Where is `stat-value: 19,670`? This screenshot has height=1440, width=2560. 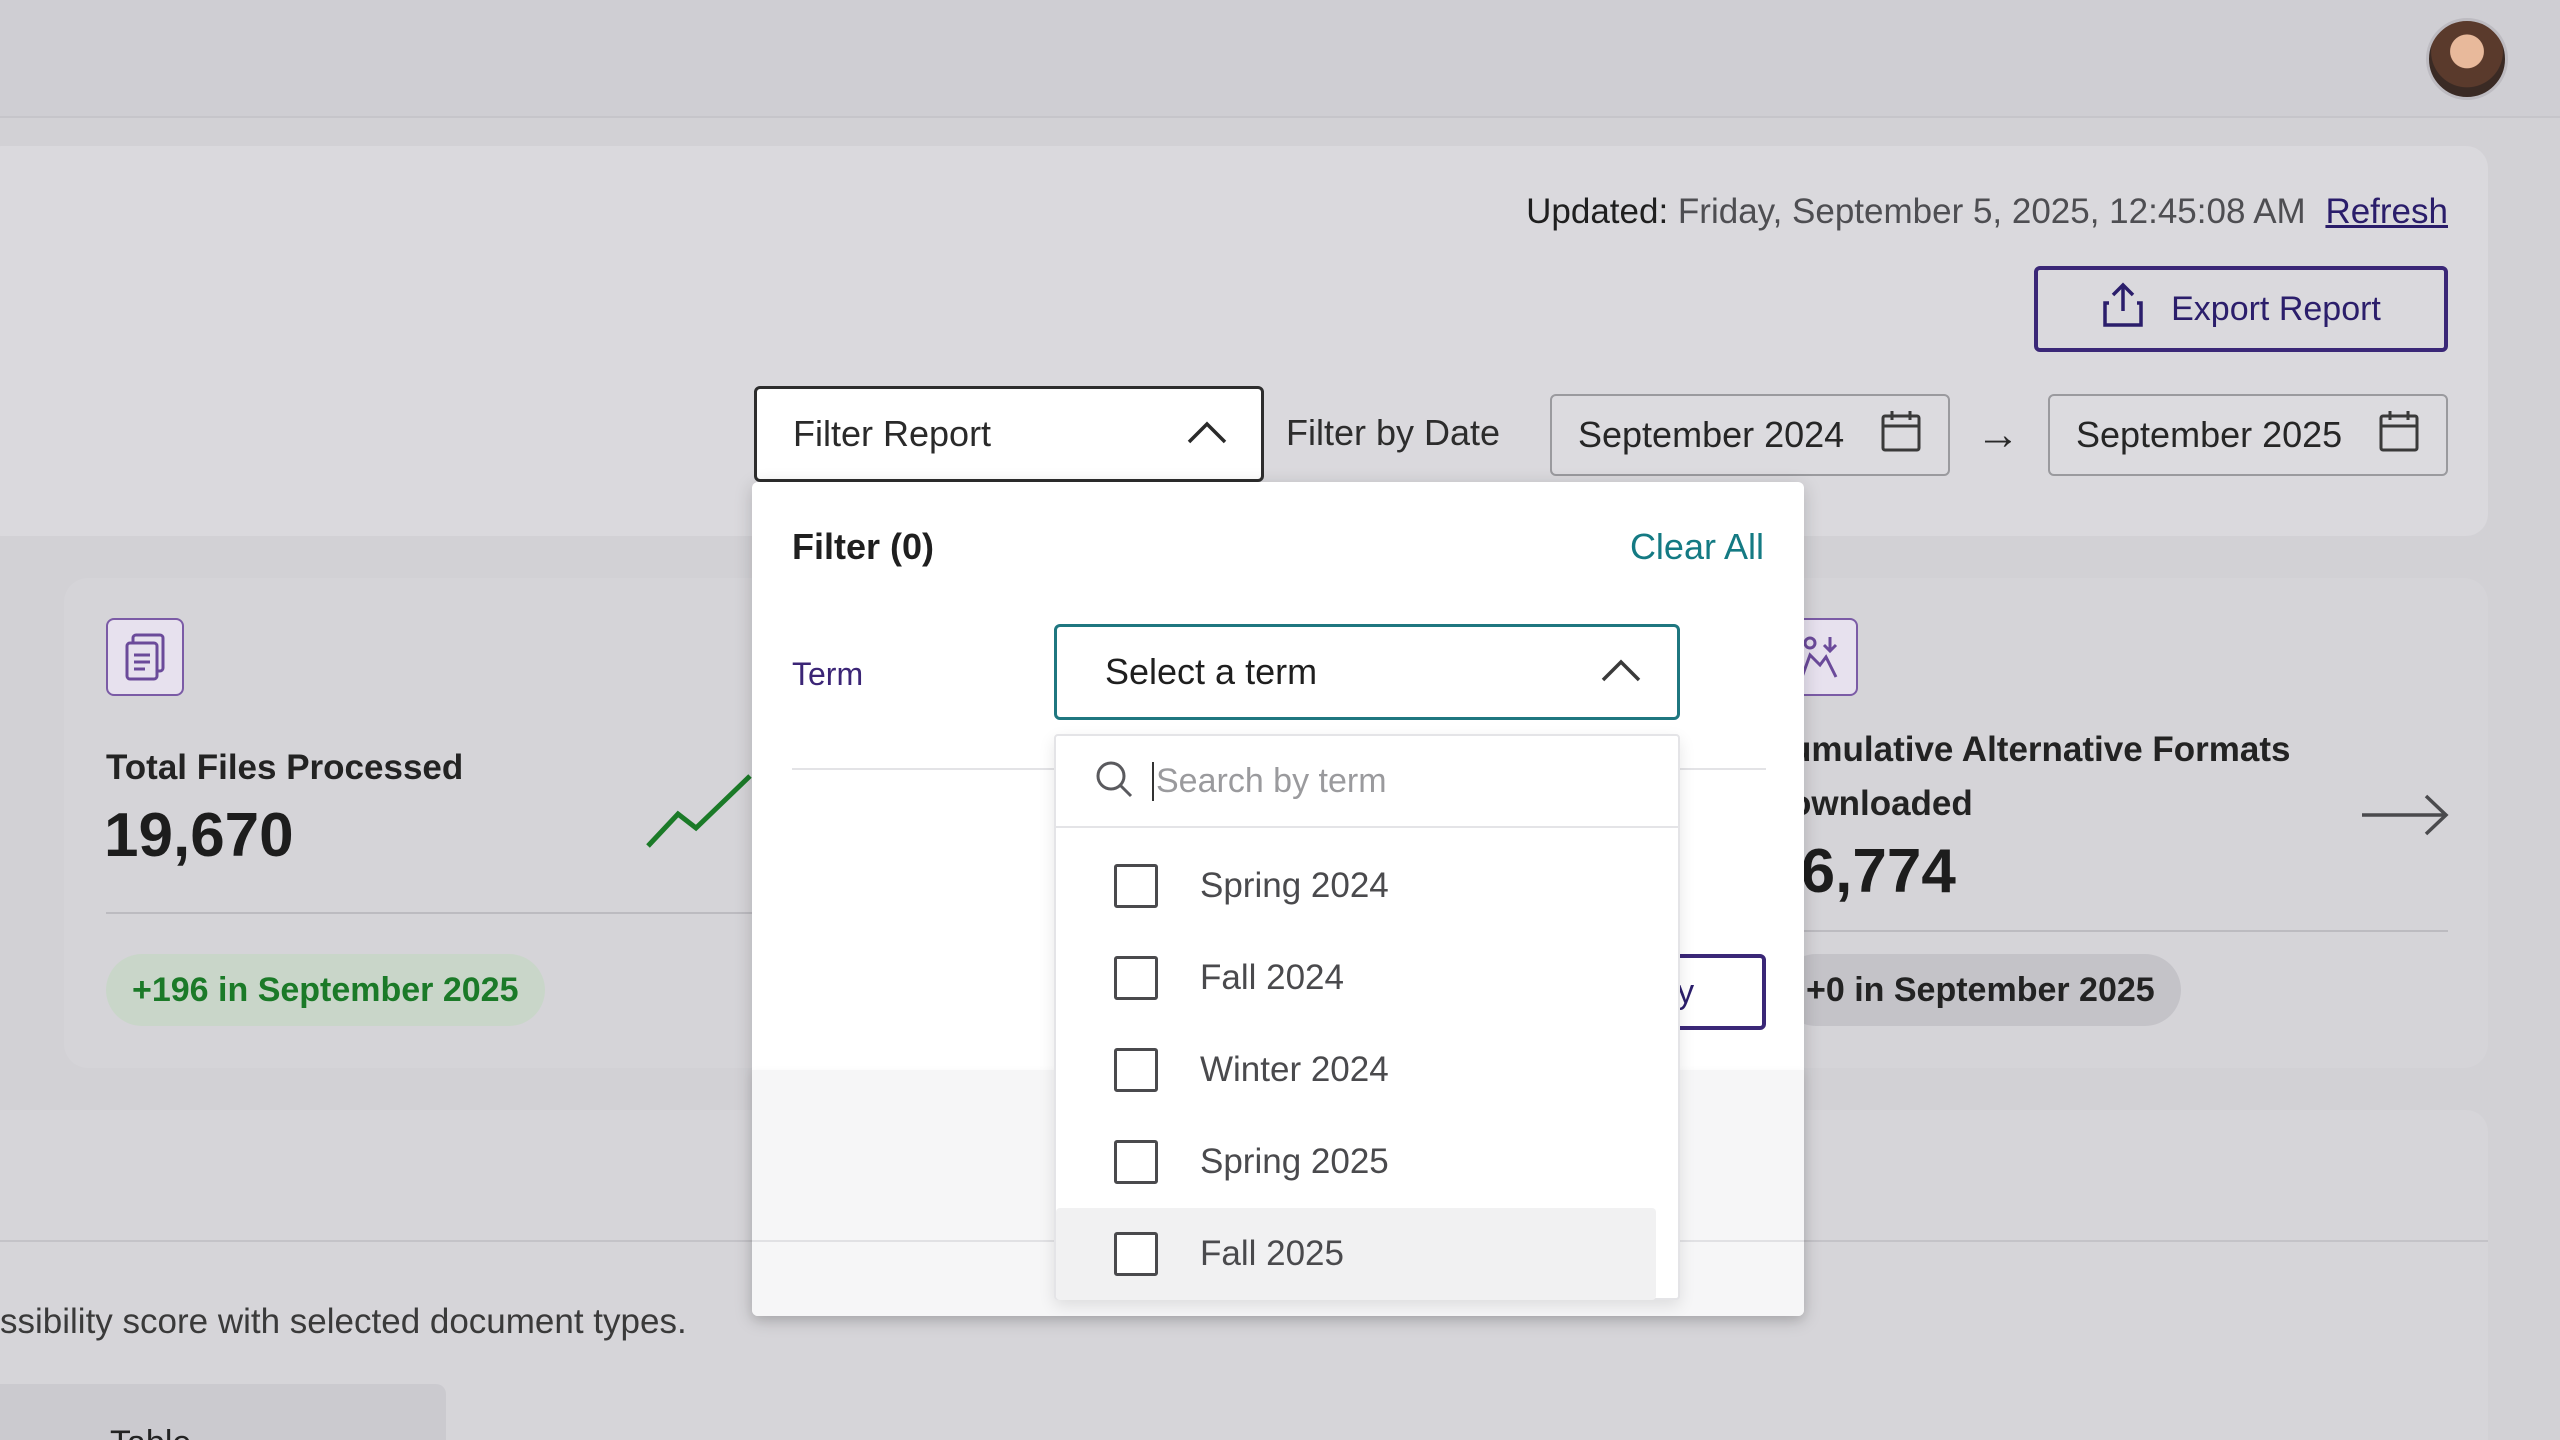
stat-value: 19,670 is located at coordinates (199, 835).